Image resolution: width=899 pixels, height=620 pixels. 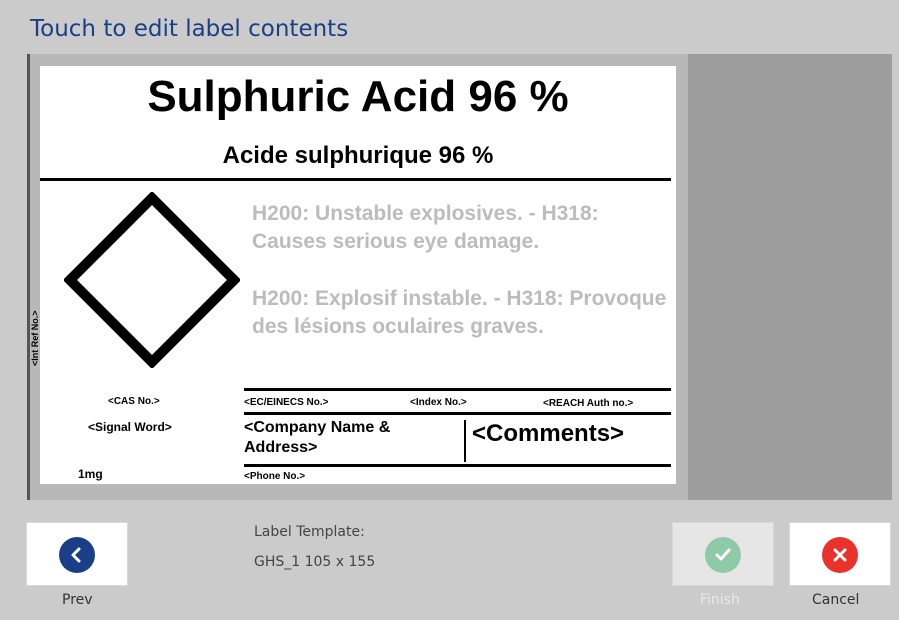 I want to click on check-icon, so click(x=723, y=555).